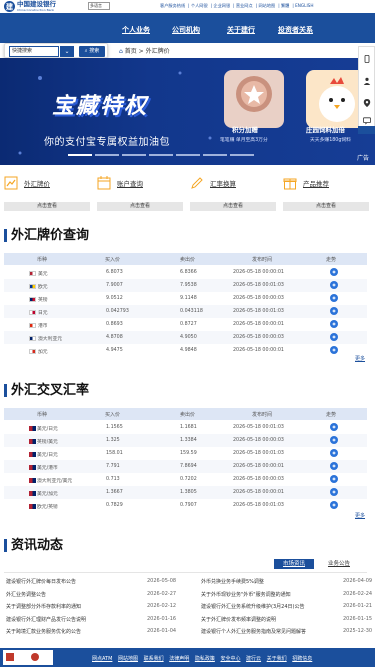 The image size is (375, 667). Describe the element at coordinates (230, 659) in the screenshot. I see `footer-link: 安全中心` at that location.